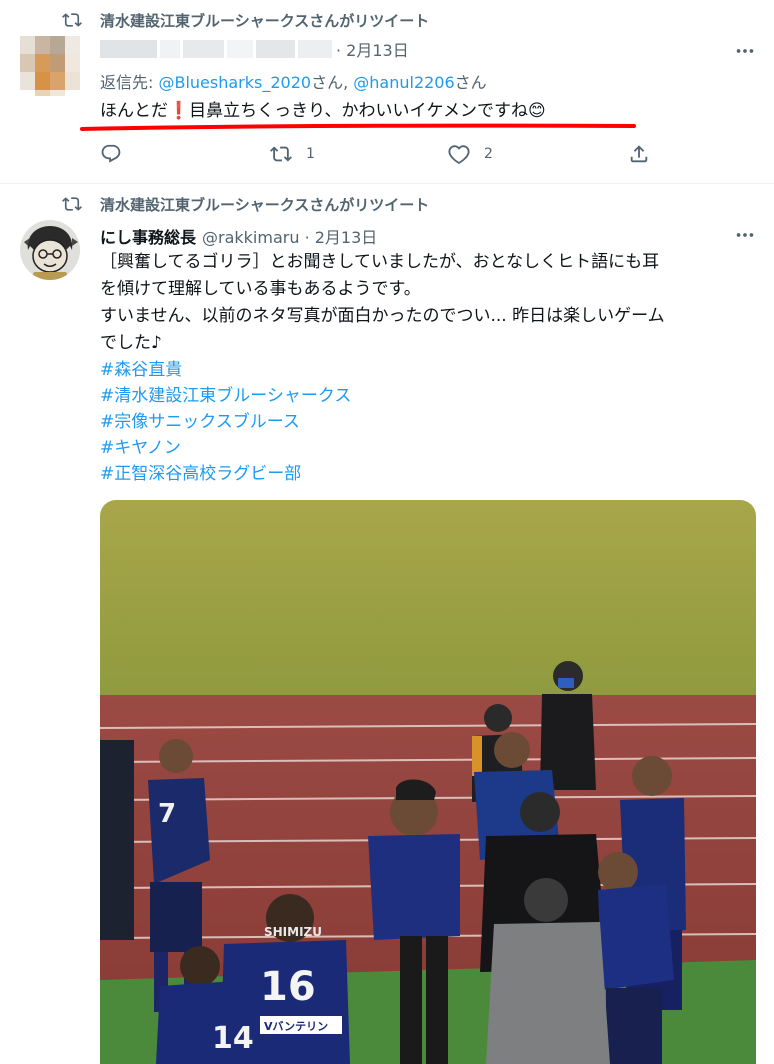  I want to click on mention-suffix: さん,, so click(332, 82).